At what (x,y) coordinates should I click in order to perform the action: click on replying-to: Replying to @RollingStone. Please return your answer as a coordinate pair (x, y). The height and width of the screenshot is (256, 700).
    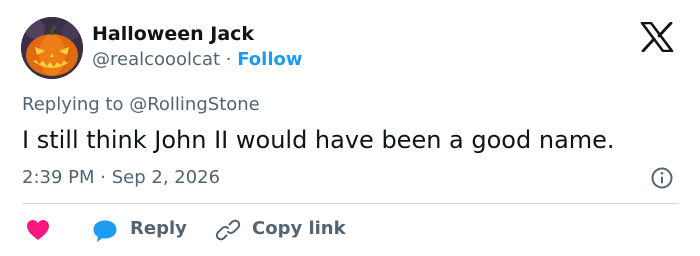
    Looking at the image, I should click on (141, 105).